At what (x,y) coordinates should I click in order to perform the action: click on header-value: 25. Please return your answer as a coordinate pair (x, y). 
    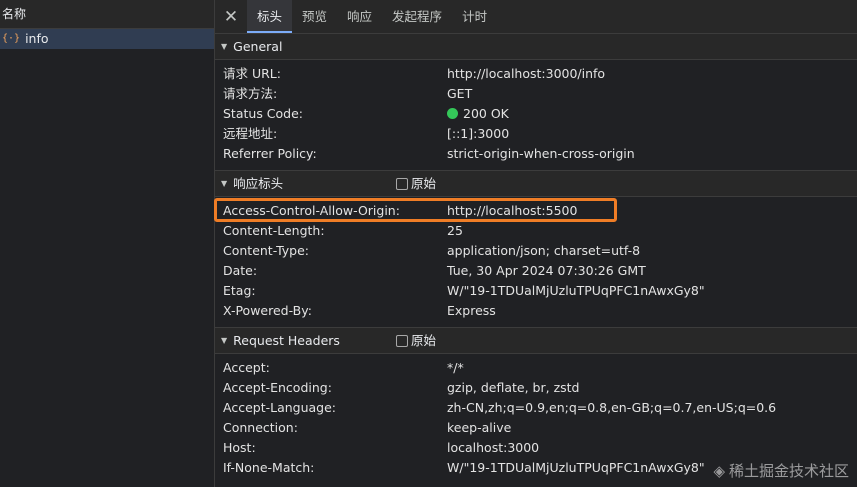
    Looking at the image, I should click on (455, 230).